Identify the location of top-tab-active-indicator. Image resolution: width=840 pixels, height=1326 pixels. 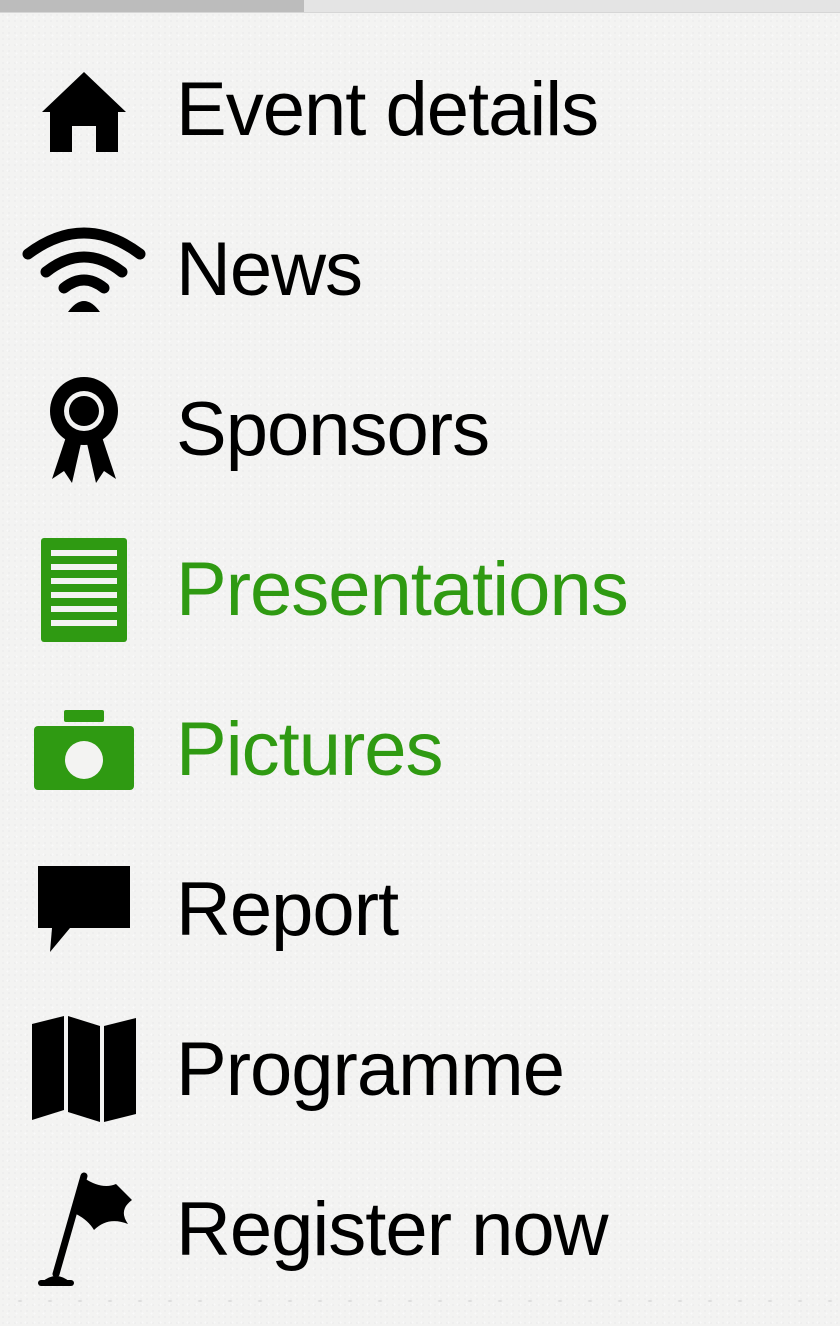
(152, 6).